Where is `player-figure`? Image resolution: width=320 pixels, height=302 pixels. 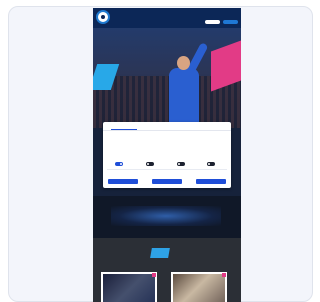 player-figure is located at coordinates (184, 98).